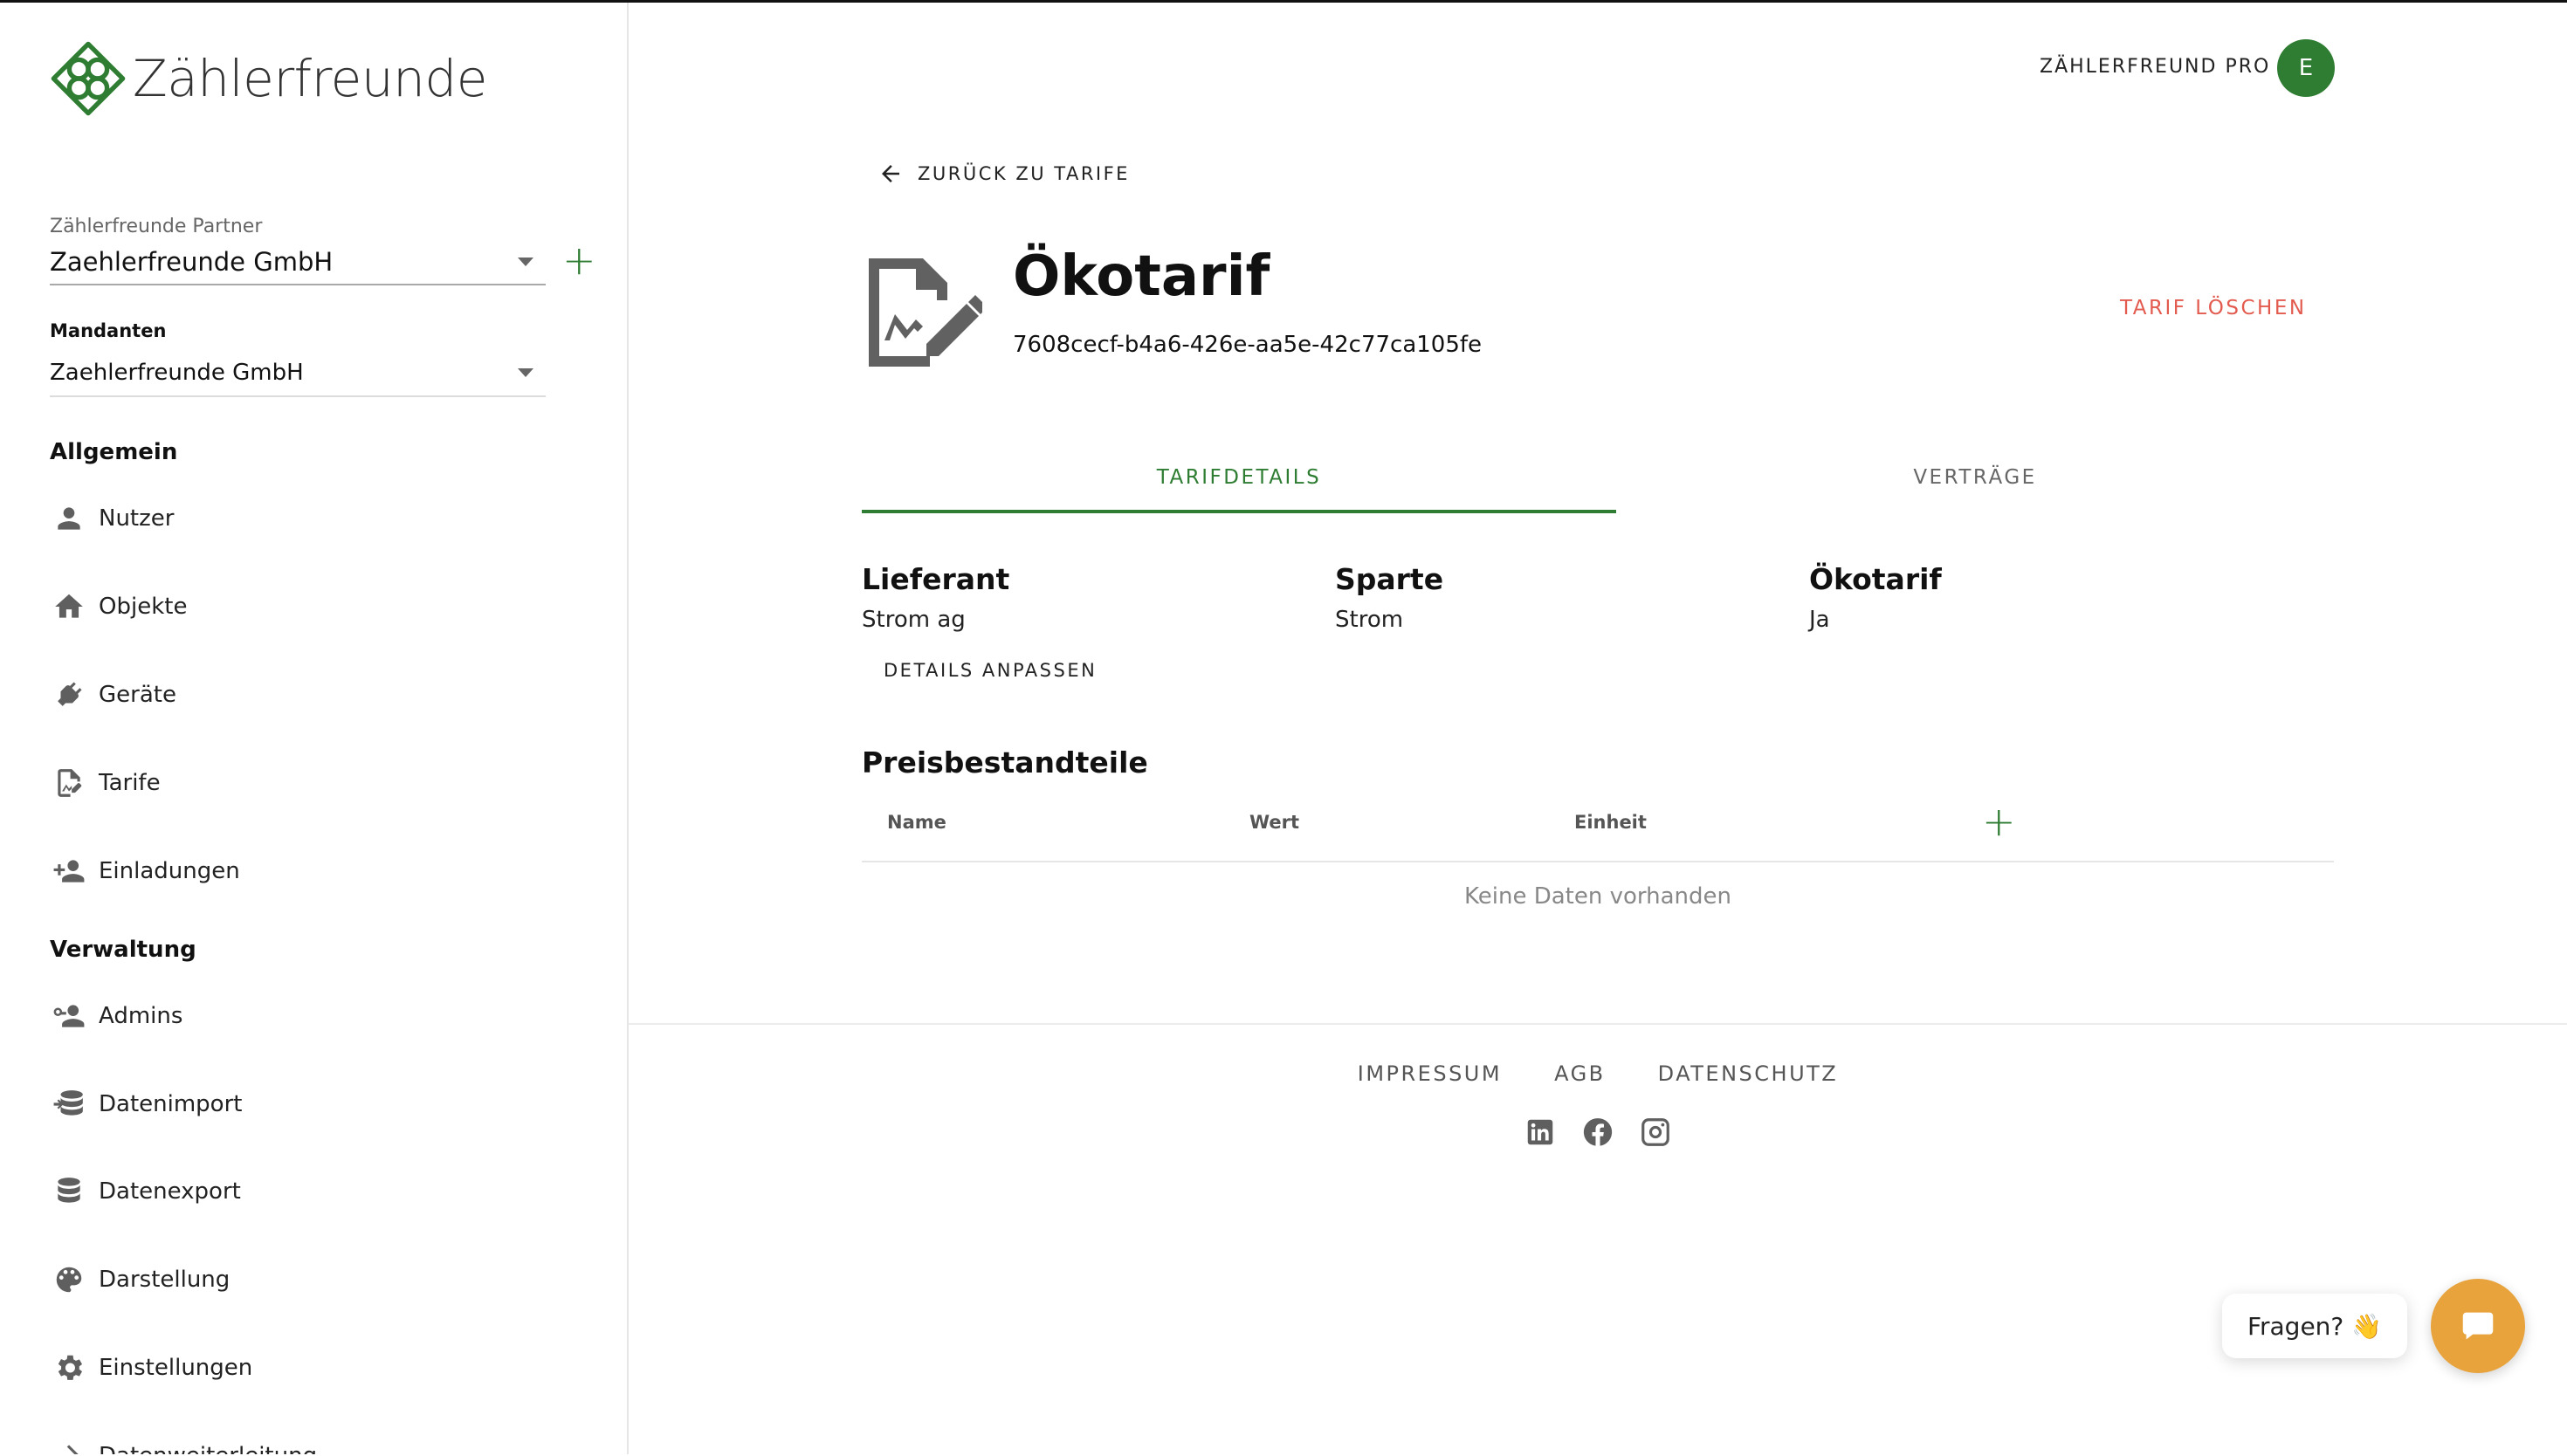 The image size is (2567, 1456). I want to click on sidebar-item-label: Nutzer, so click(137, 518).